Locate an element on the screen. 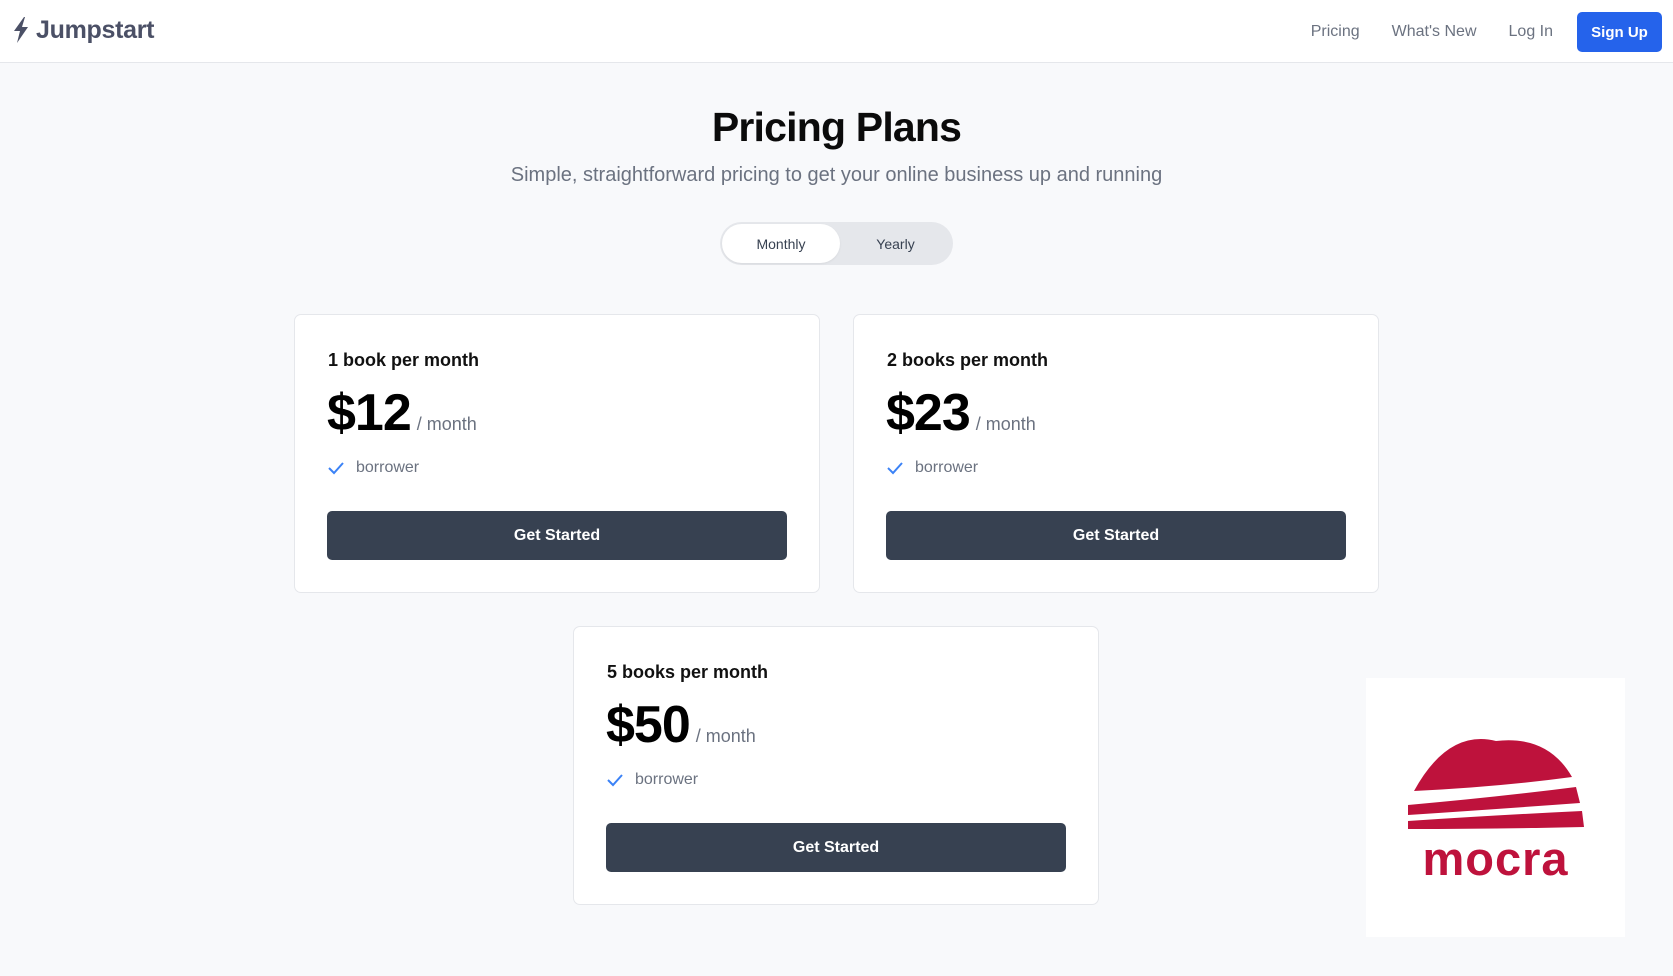  page-title: Pricing Plans is located at coordinates (836, 127).